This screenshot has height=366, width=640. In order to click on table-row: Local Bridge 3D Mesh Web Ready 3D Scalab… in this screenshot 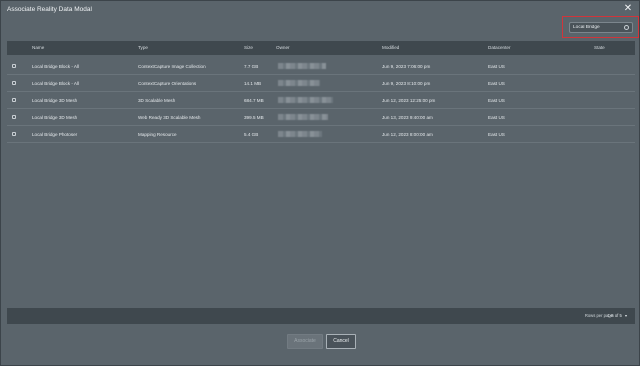, I will do `click(321, 117)`.